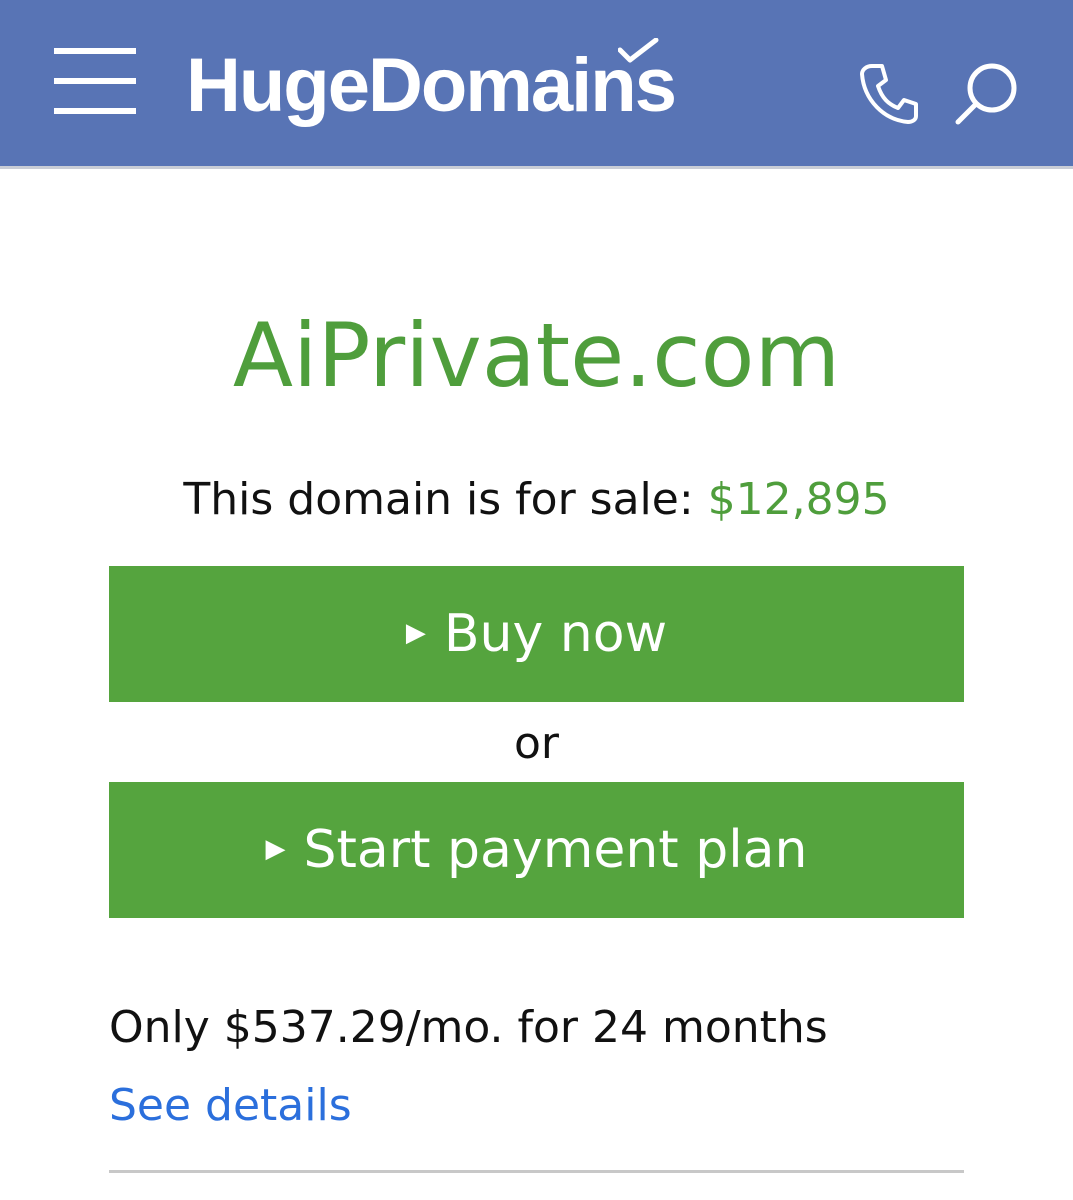 The image size is (1073, 1200). What do you see at coordinates (95, 81) in the screenshot?
I see `menu-icon` at bounding box center [95, 81].